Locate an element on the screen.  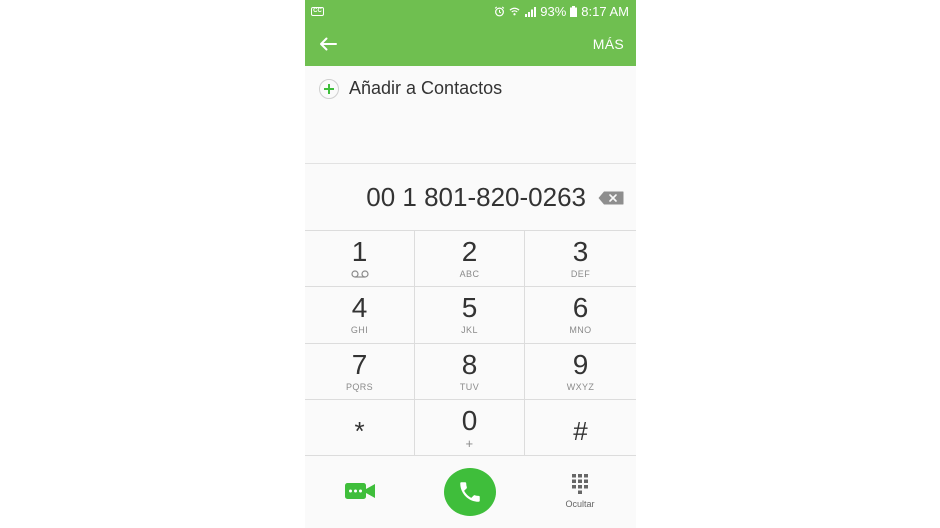
status-left: CC is located at coordinates (317, 11).